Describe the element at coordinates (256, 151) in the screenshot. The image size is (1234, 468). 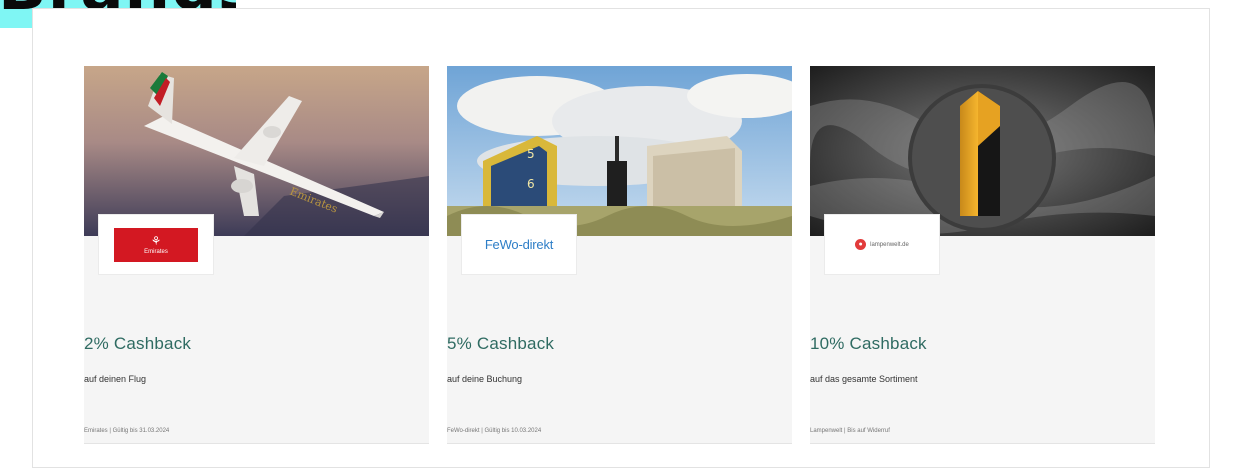
I see `airplane-image: Emirates` at that location.